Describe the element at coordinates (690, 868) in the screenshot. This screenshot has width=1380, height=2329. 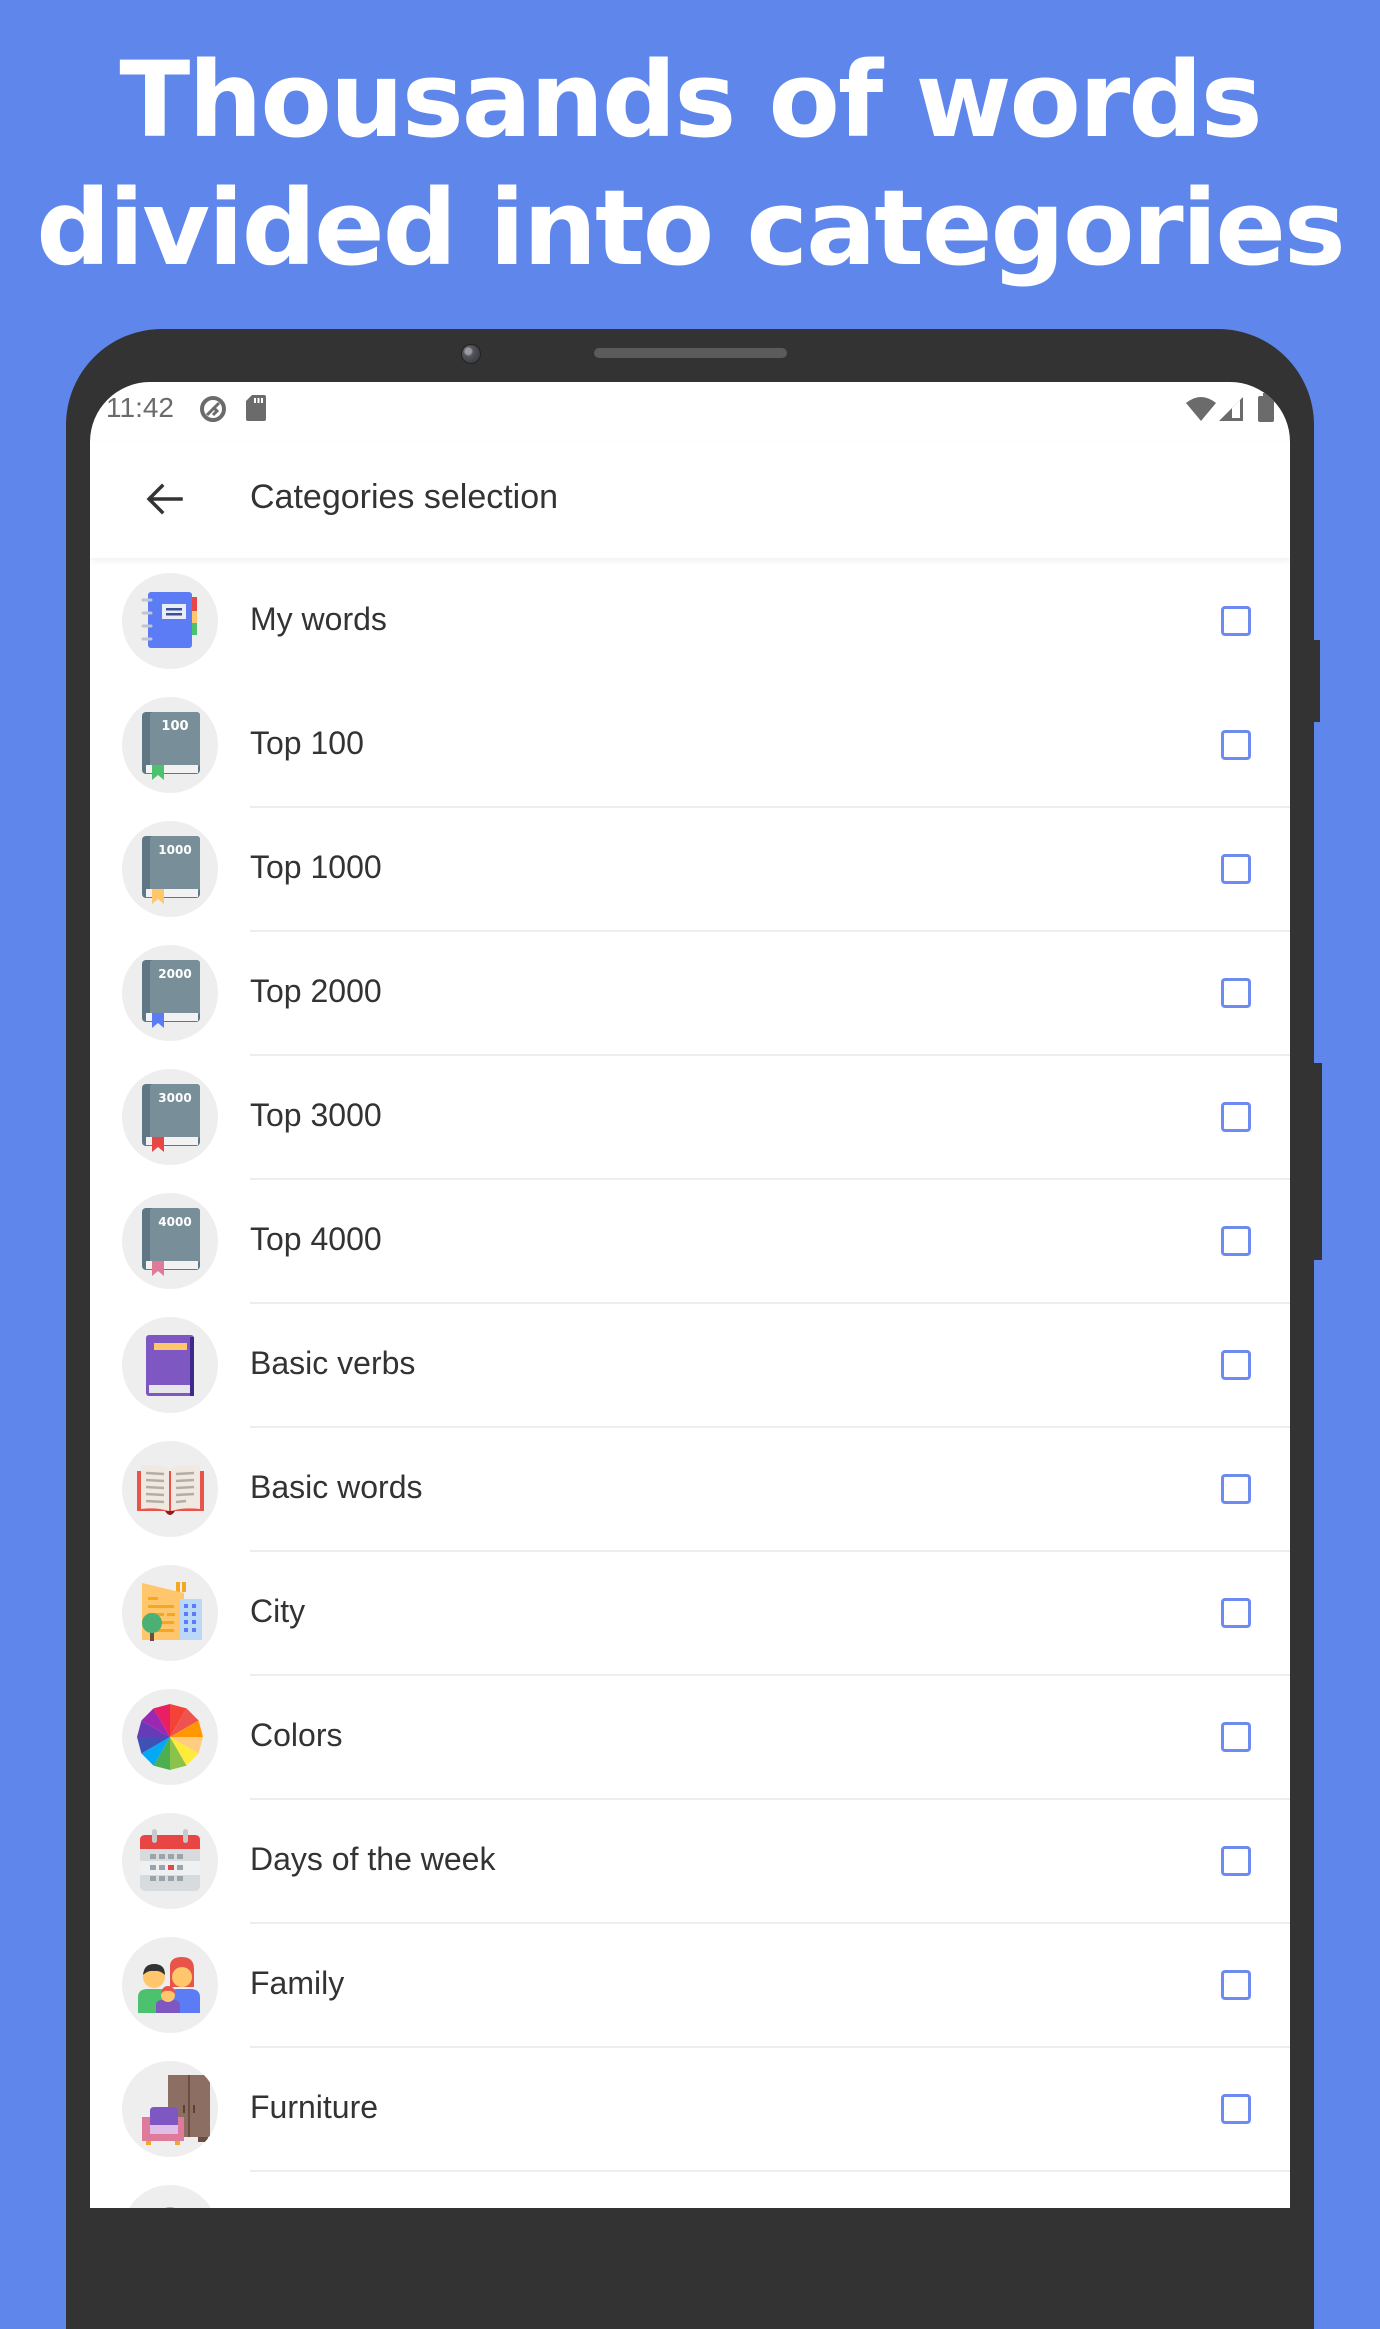
I see `list-item: 1000 Top 1000` at that location.